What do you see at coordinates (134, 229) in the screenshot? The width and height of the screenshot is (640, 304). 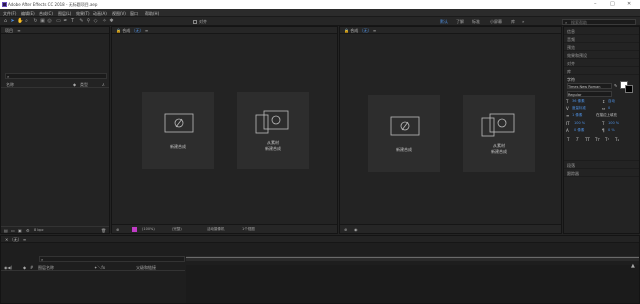 I see `color-swatch` at bounding box center [134, 229].